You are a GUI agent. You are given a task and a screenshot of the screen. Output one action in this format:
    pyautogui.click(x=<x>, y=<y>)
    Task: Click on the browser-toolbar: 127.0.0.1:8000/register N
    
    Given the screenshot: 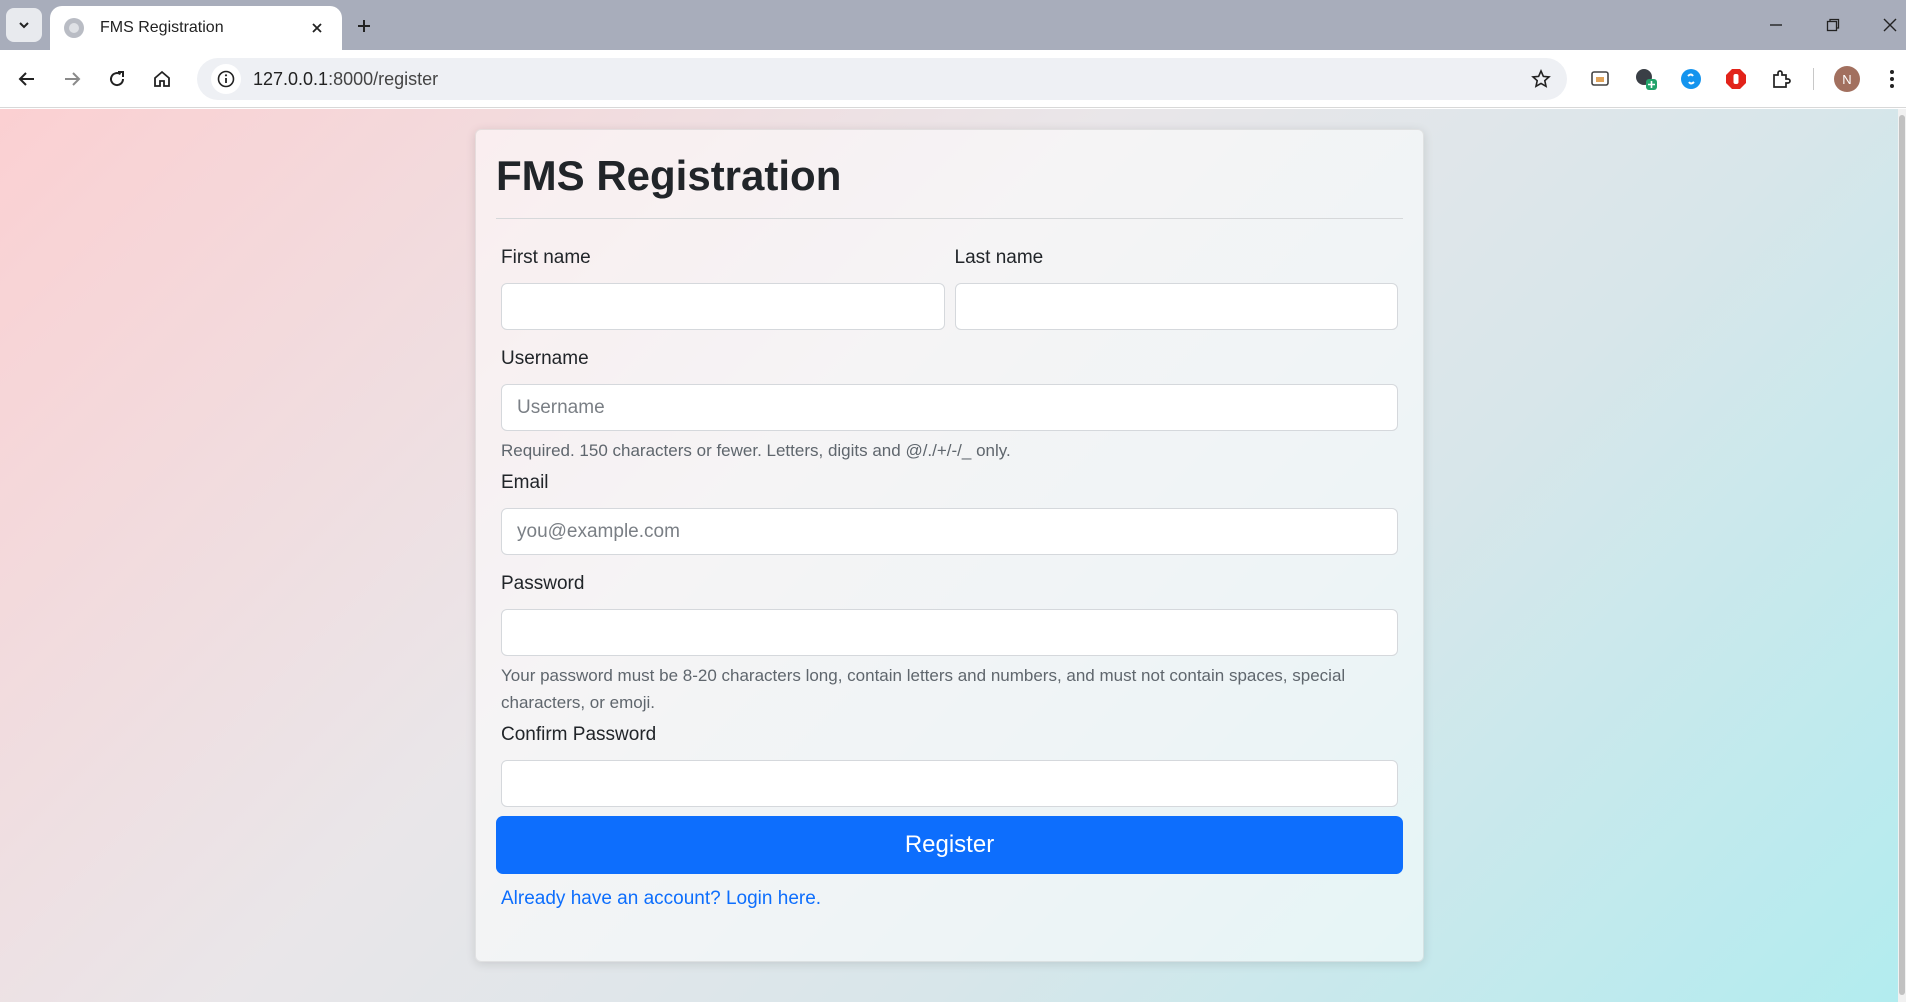 What is the action you would take?
    pyautogui.click(x=953, y=79)
    